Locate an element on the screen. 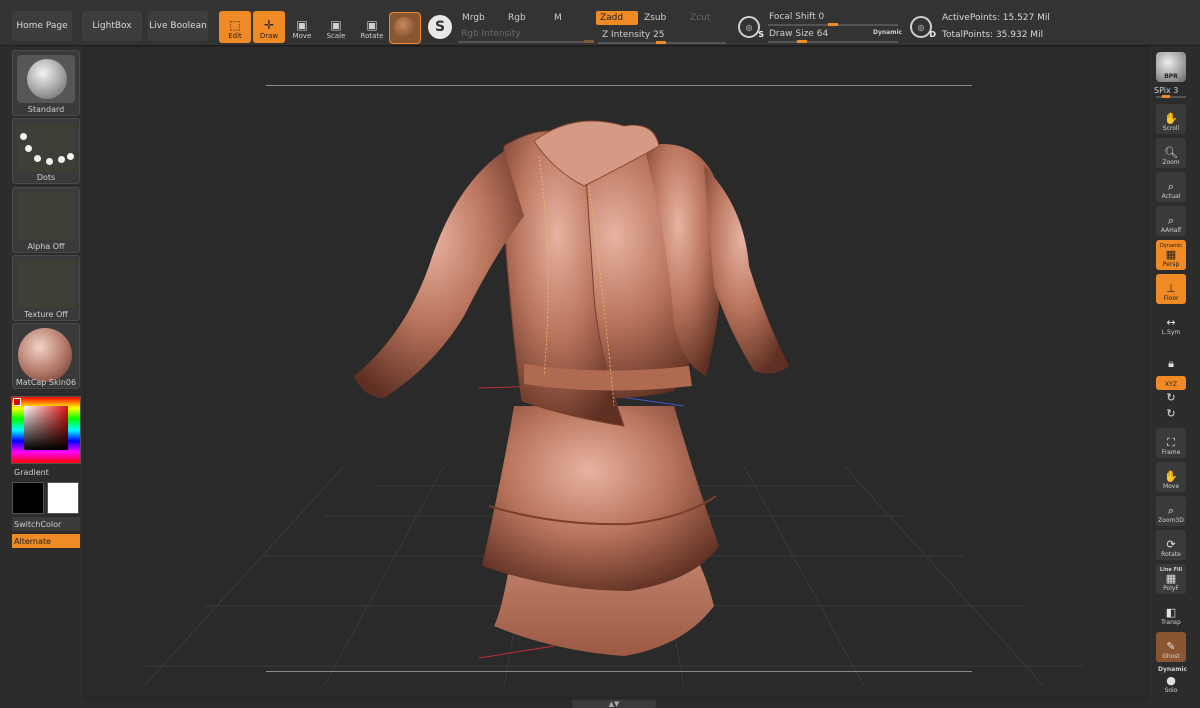  alternate-button: Alternate is located at coordinates (46, 541).